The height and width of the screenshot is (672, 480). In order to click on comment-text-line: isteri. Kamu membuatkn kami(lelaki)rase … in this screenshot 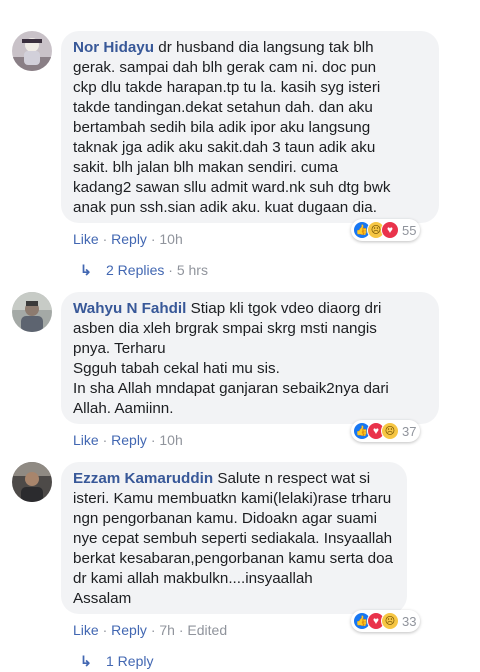, I will do `click(232, 498)`.